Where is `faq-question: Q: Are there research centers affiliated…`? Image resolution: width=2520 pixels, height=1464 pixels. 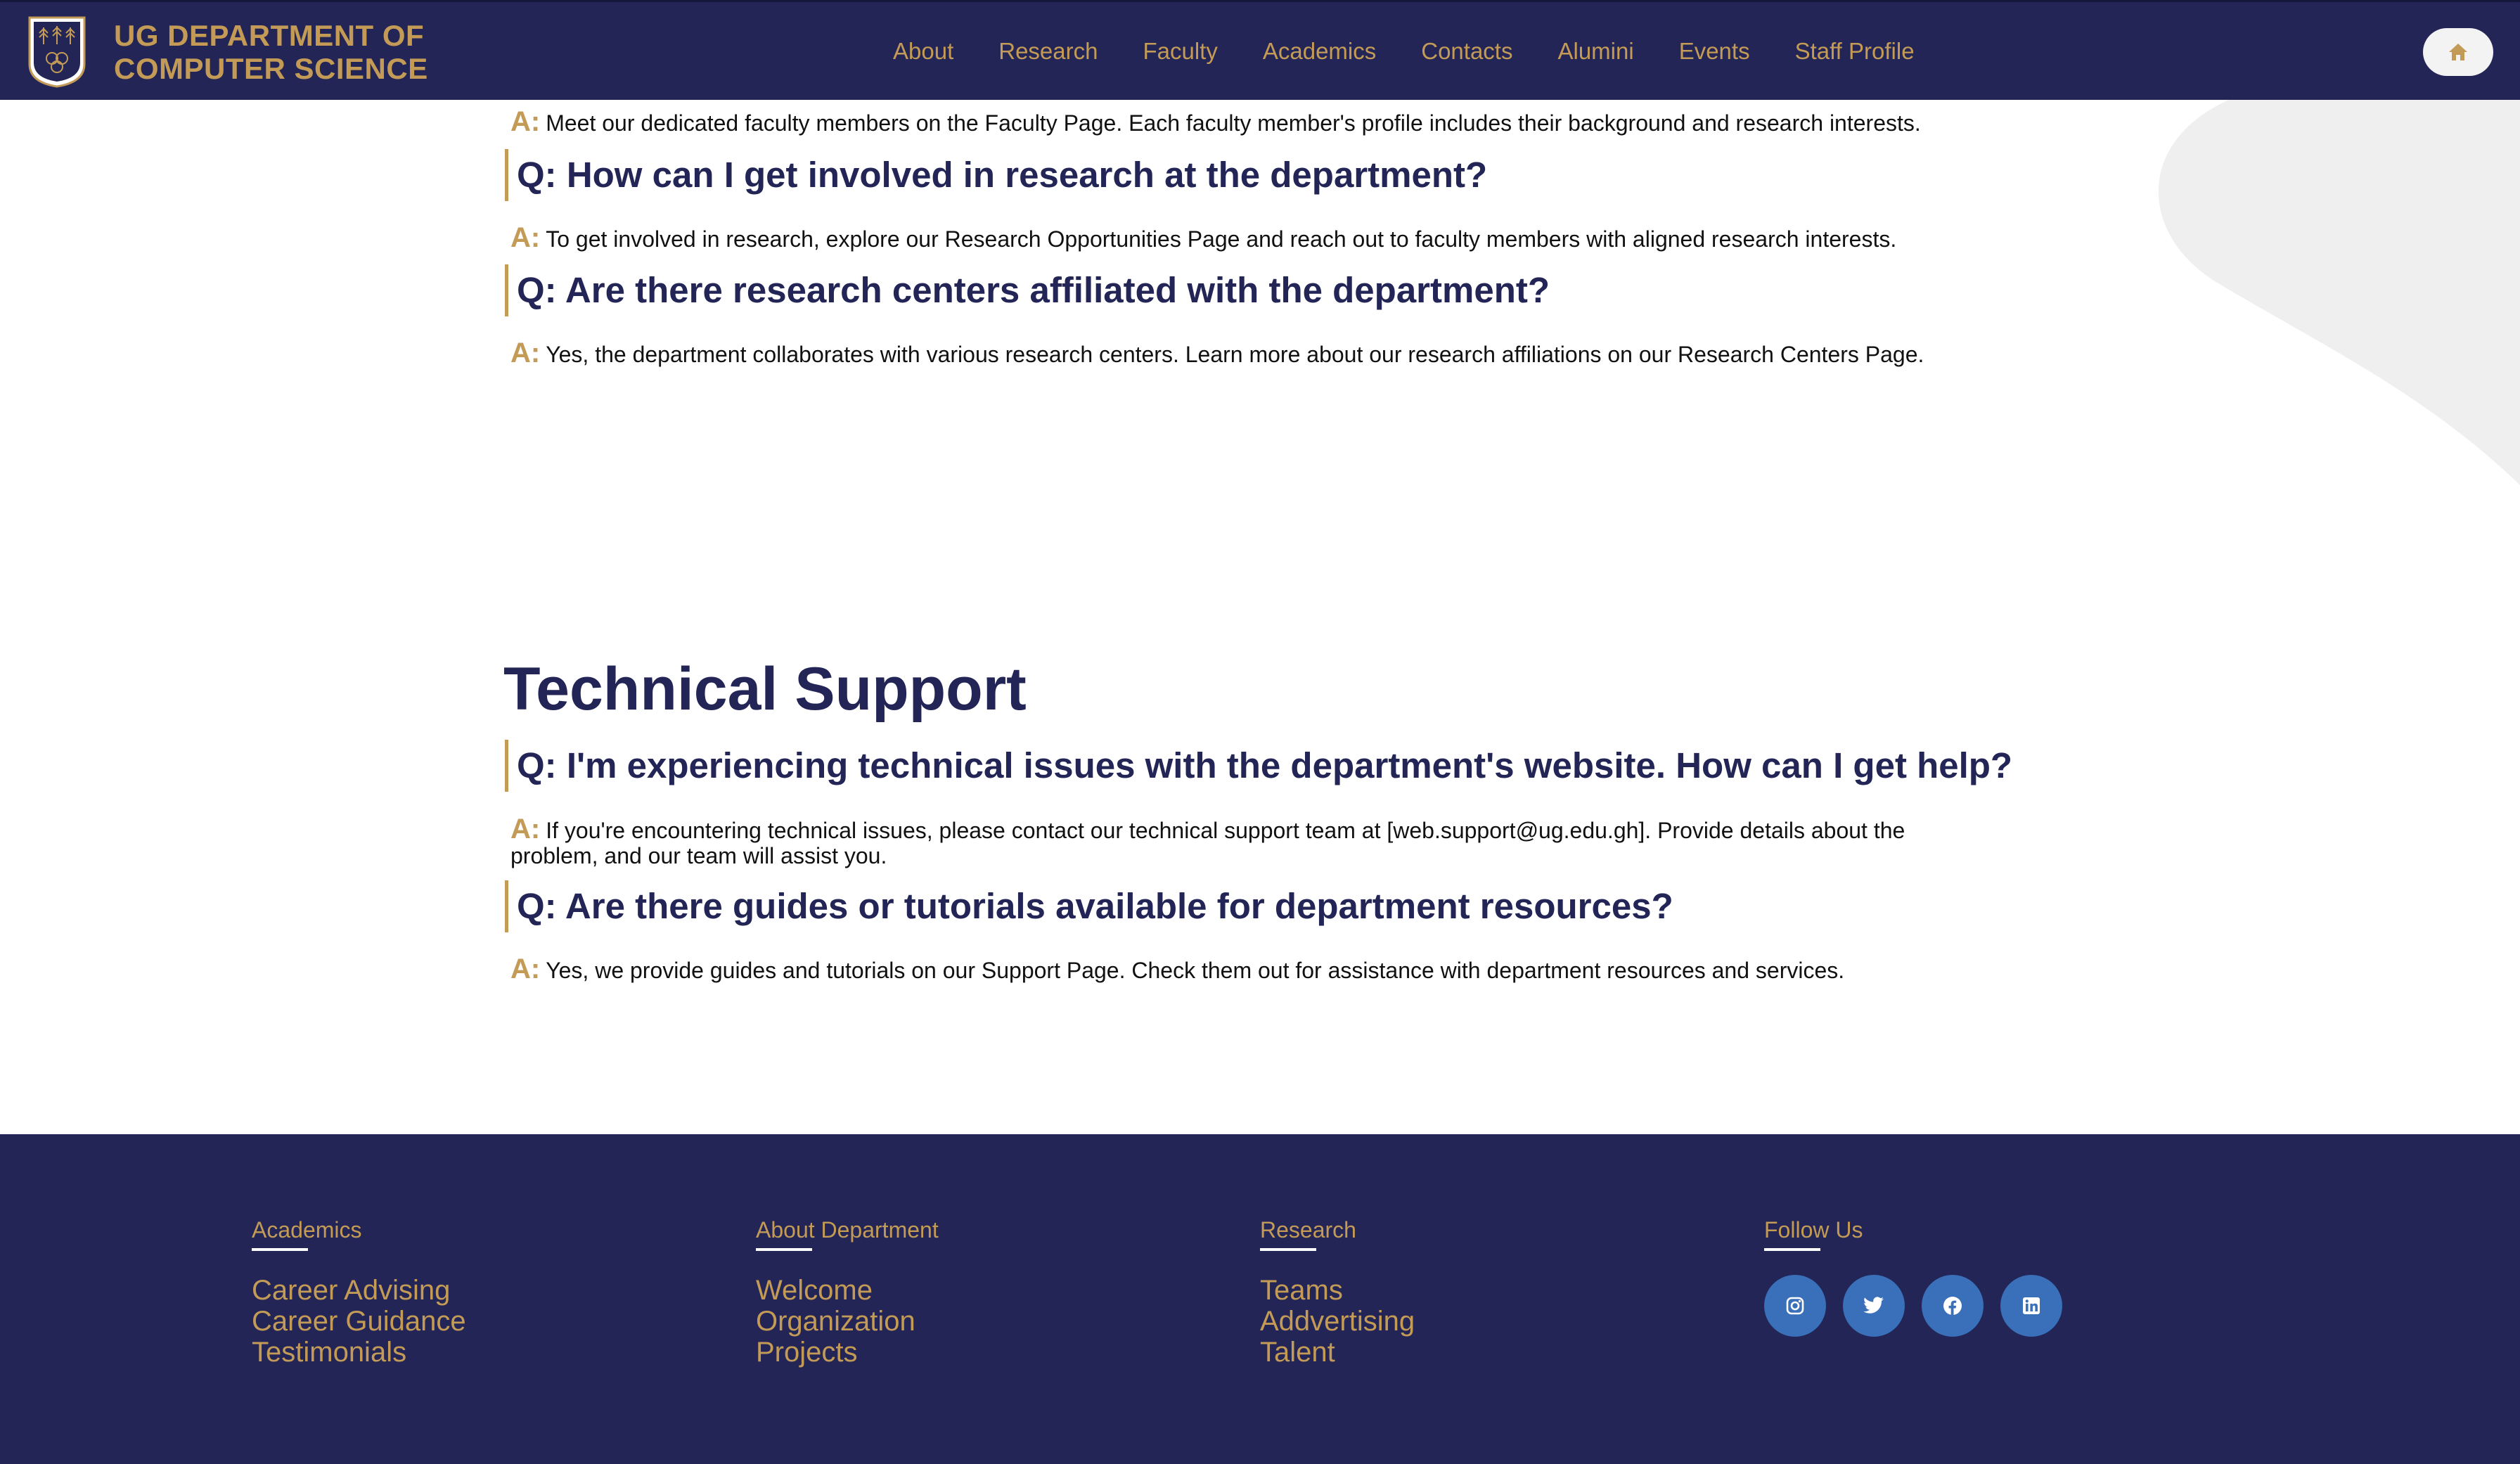 faq-question: Q: Are there research centers affiliated… is located at coordinates (1027, 290).